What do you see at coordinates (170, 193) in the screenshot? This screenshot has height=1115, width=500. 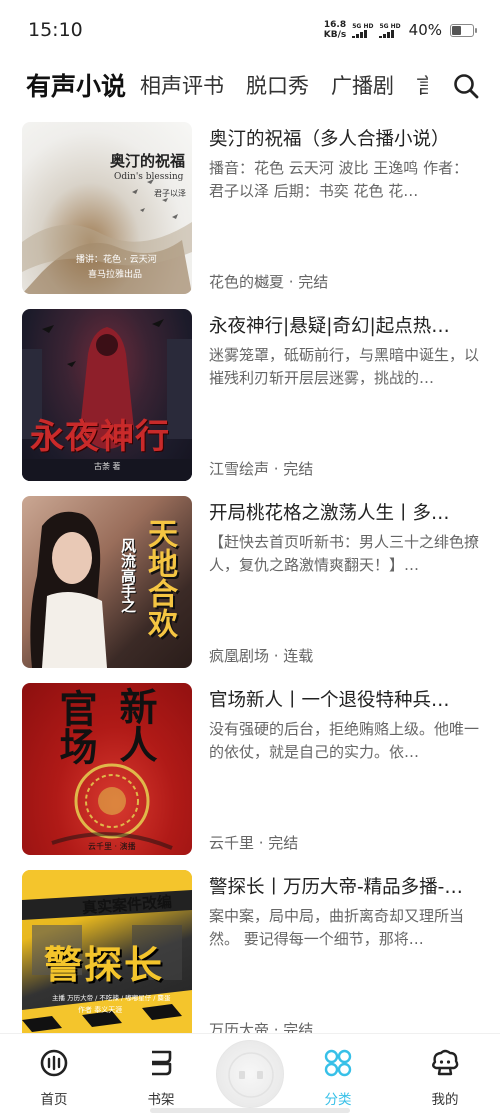 I see `cover-author: 君子以泽` at bounding box center [170, 193].